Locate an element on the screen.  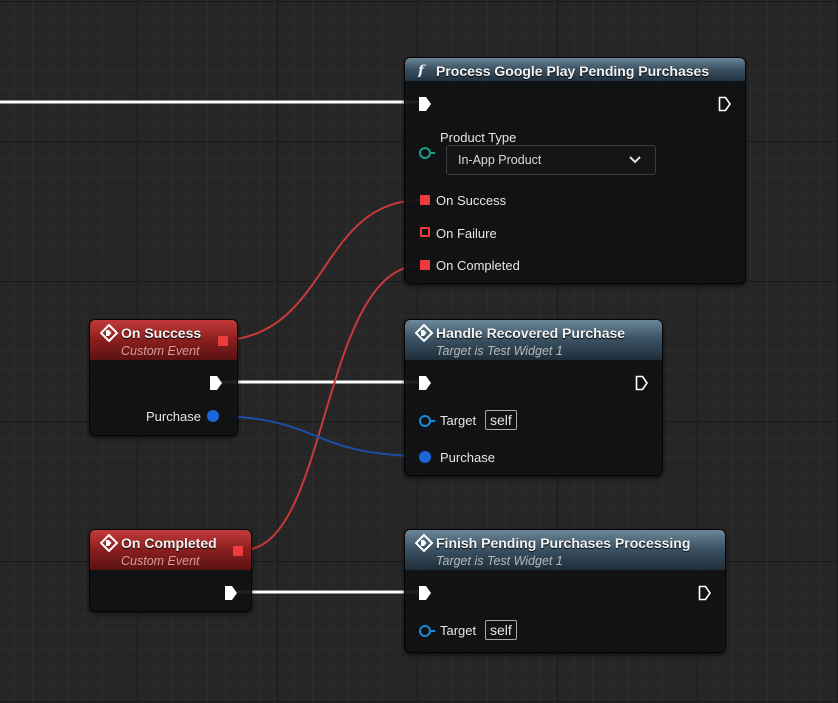
on-failure-output-label: On Failure is located at coordinates (466, 233).